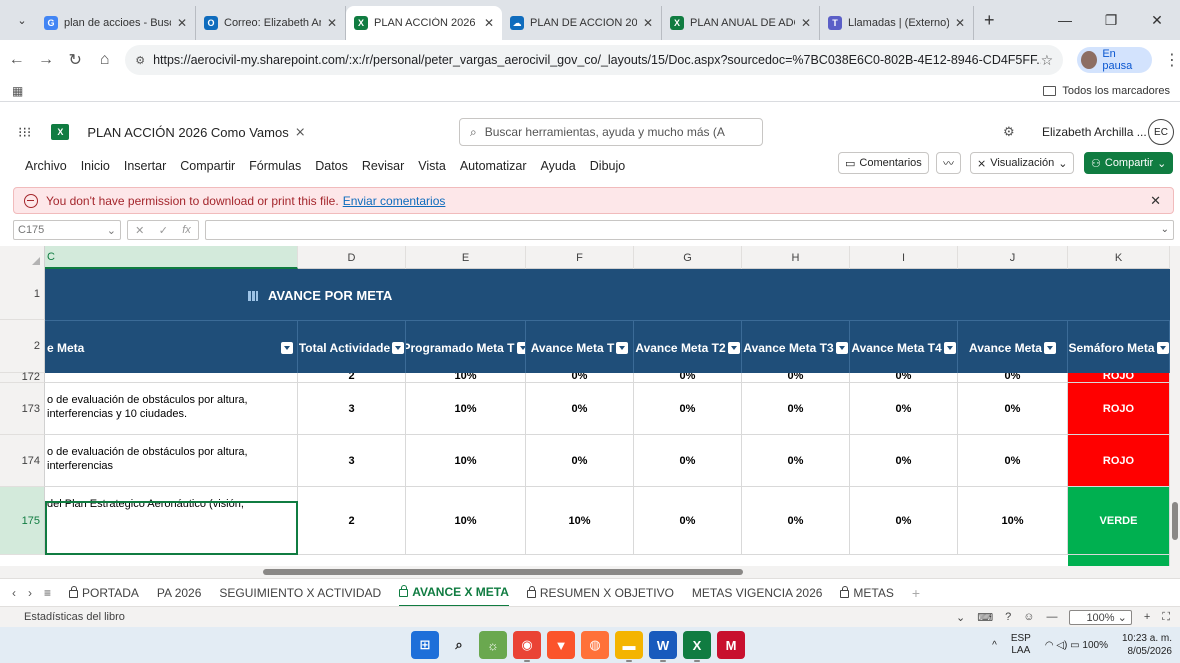 This screenshot has height=663, width=1180. What do you see at coordinates (1175, 407) in the screenshot?
I see `vertical-scrollbar` at bounding box center [1175, 407].